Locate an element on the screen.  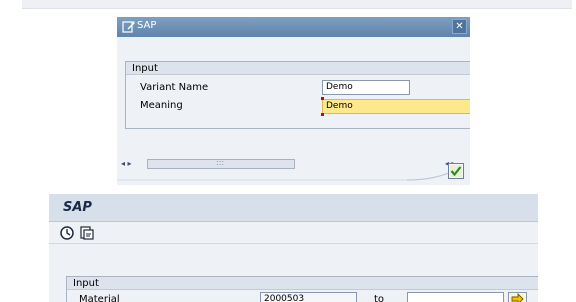
scroll-thumb: ::: is located at coordinates (221, 163).